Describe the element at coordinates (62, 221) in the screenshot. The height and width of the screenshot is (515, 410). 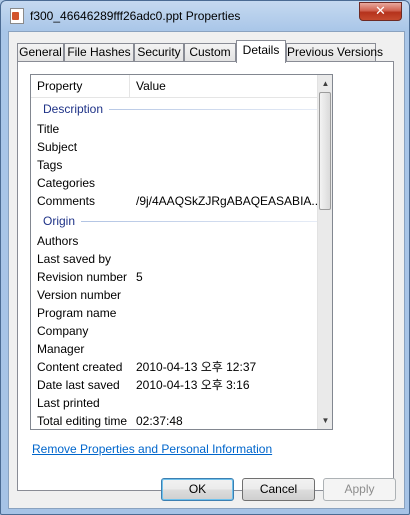
I see `group-header-label: Origin` at that location.